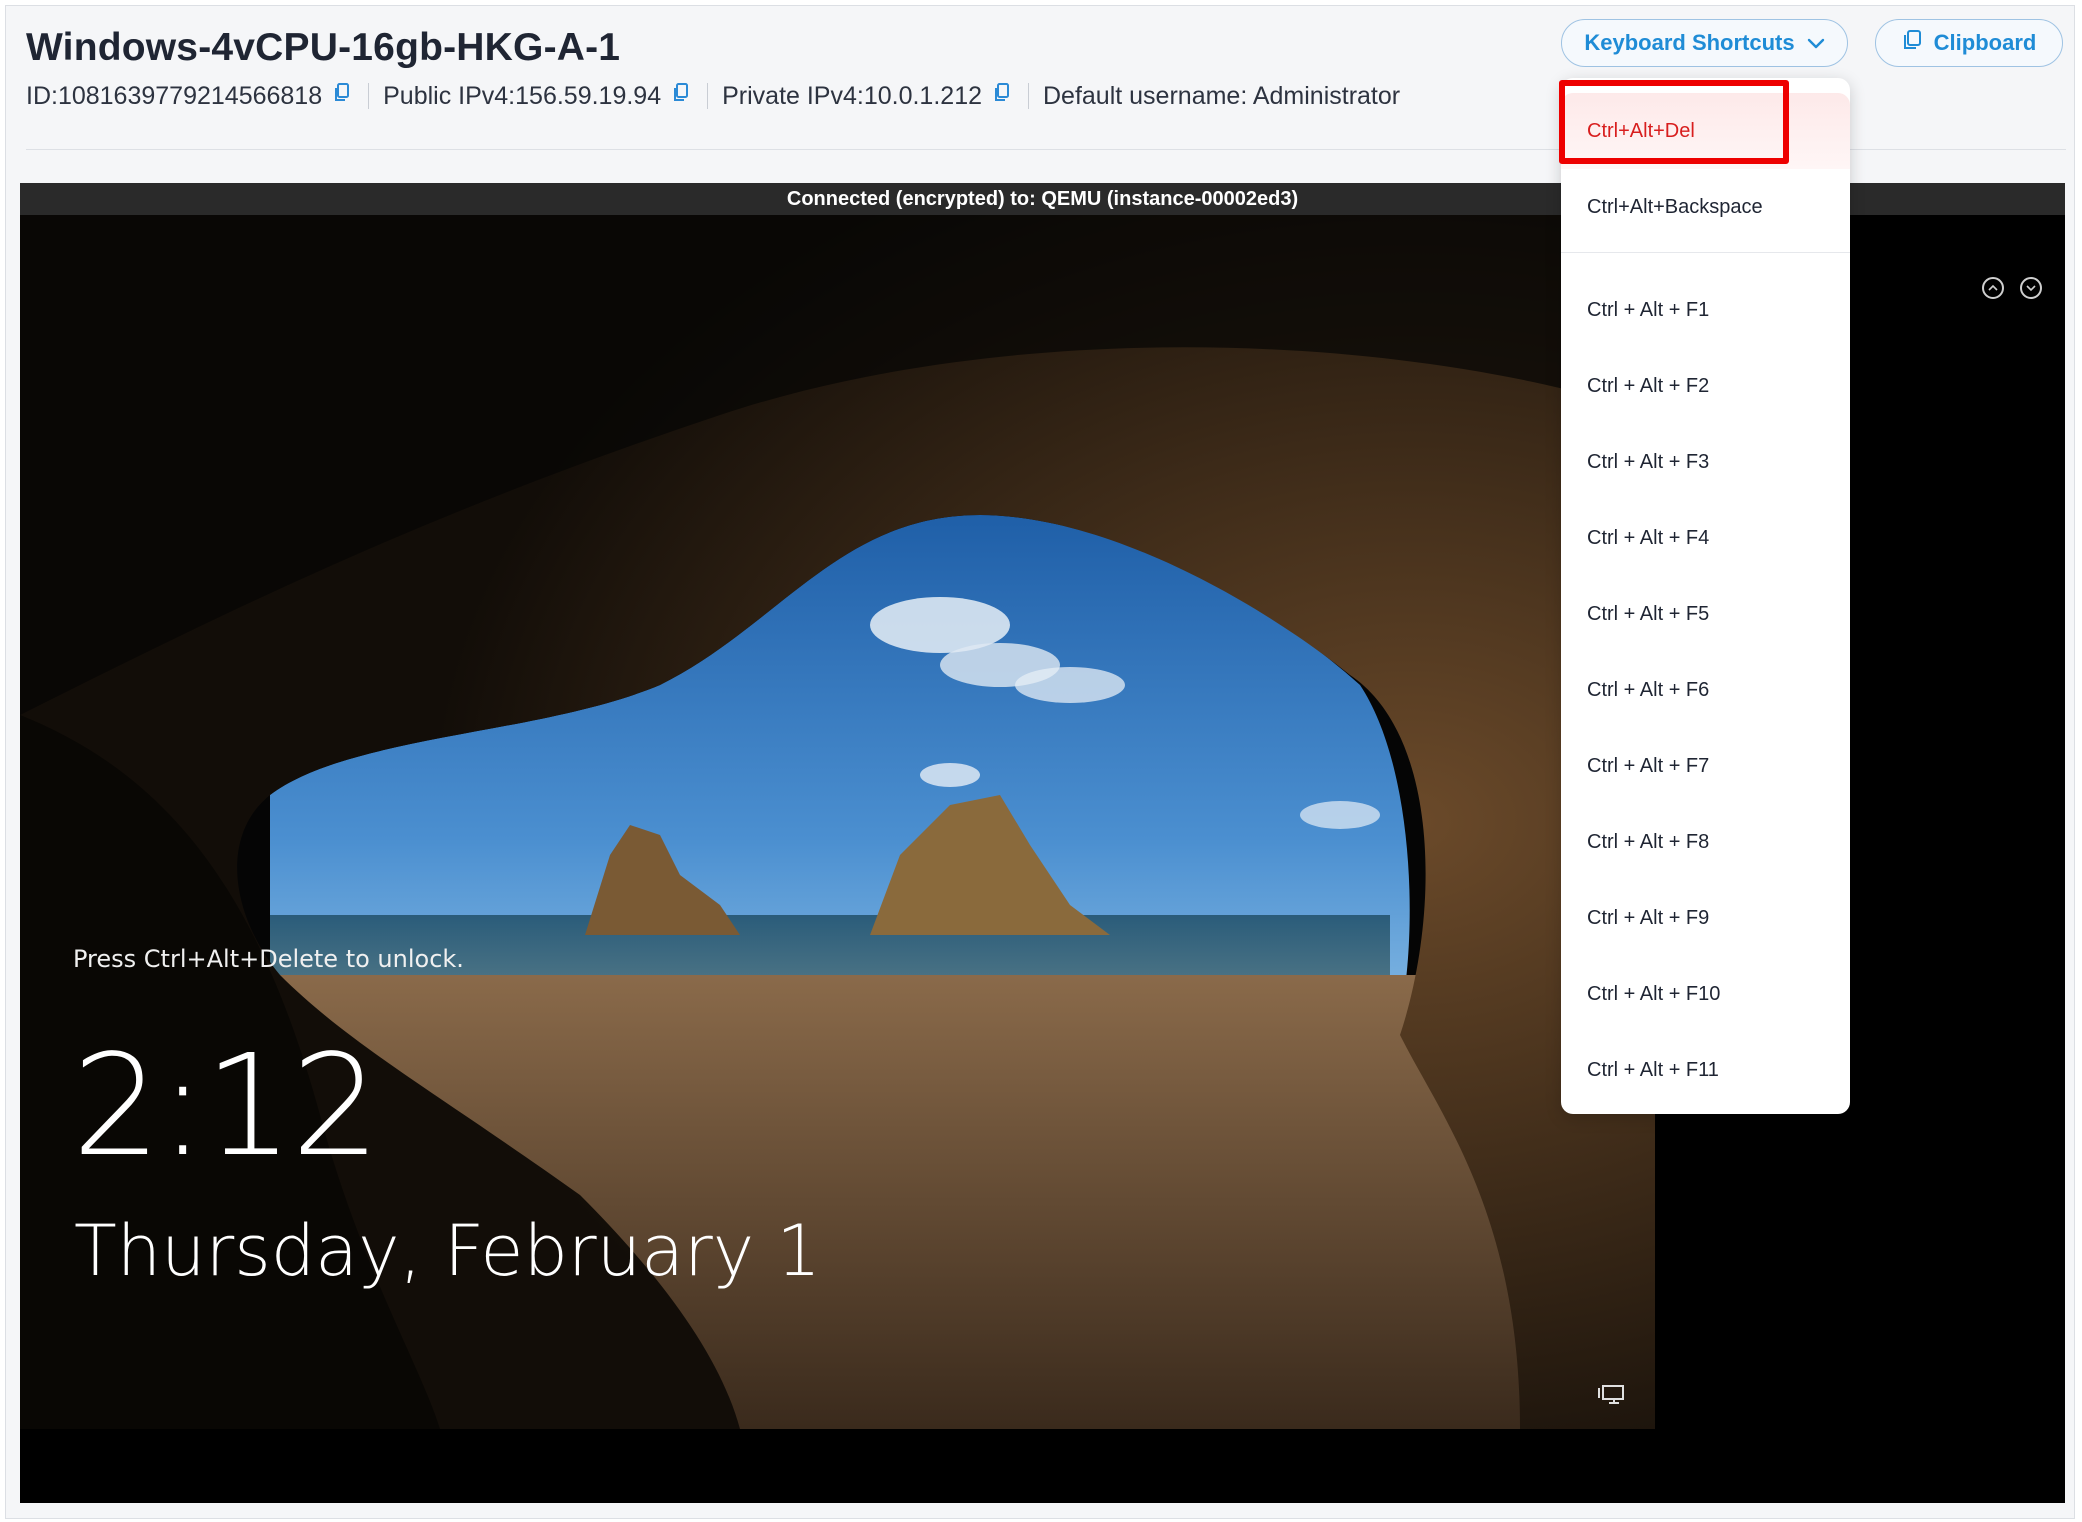 Image resolution: width=2082 pixels, height=1522 pixels. I want to click on network-icon, so click(1611, 1395).